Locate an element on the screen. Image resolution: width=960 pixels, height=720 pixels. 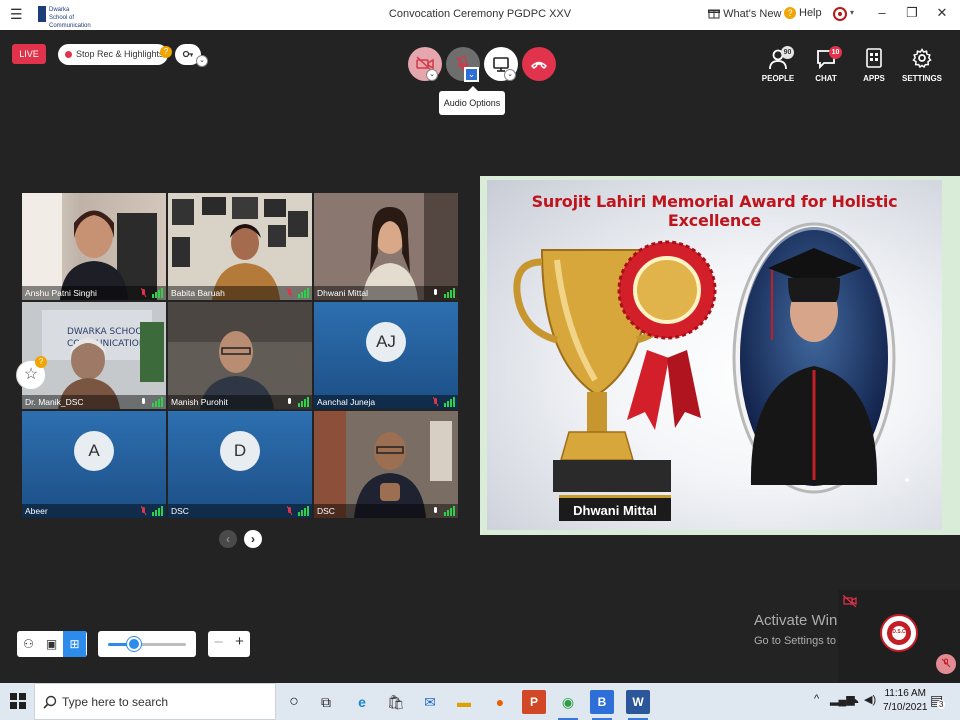
audio-options-button: ⌄ is located at coordinates (471, 74).